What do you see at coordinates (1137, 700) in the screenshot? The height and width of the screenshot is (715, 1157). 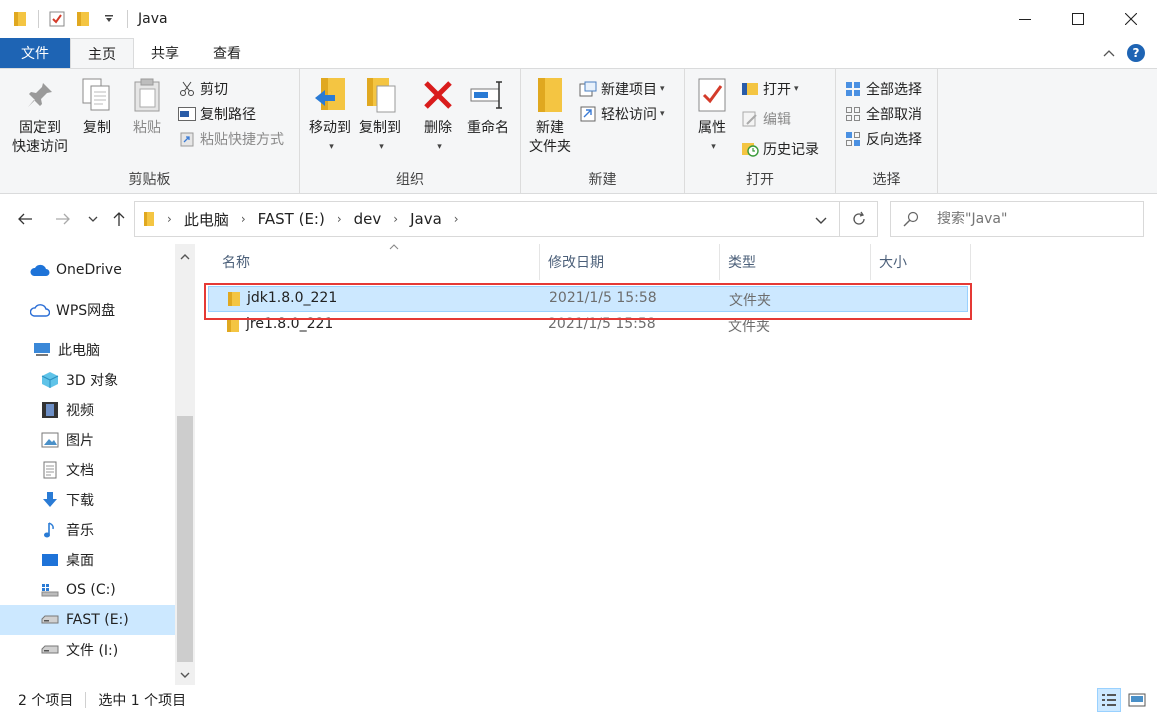 I see `large-icons-view-button` at bounding box center [1137, 700].